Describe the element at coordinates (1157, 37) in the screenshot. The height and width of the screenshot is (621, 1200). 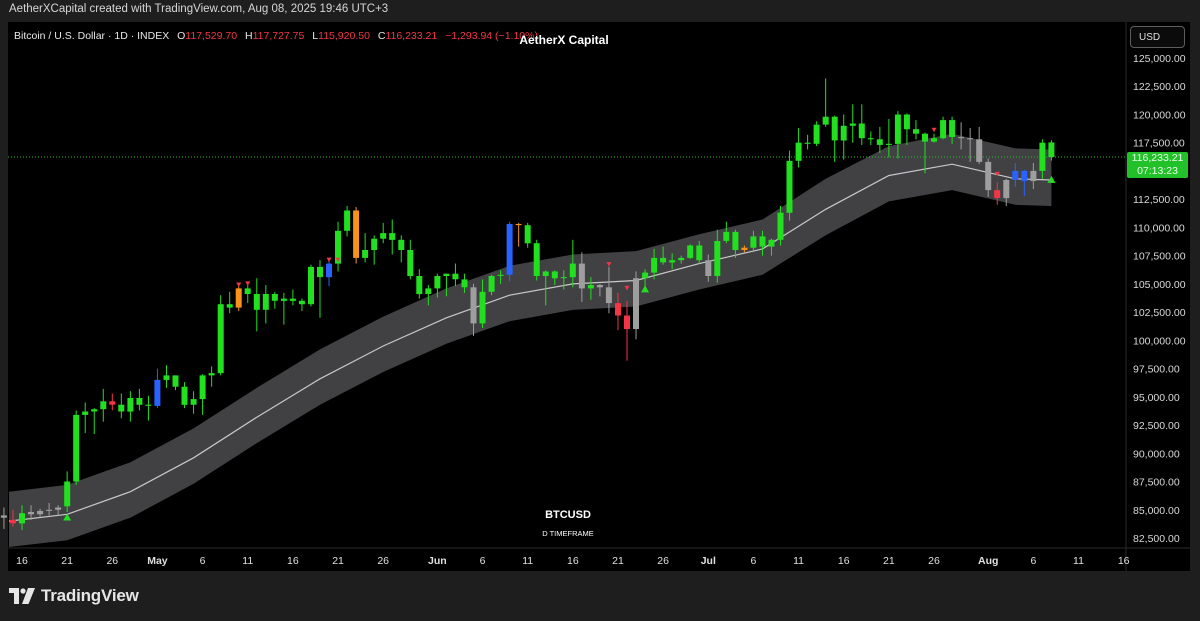
I see `currency-button: USD` at that location.